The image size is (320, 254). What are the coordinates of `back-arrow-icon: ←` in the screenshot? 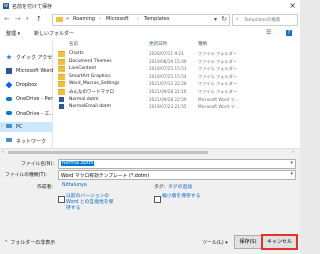 It's located at (7, 19).